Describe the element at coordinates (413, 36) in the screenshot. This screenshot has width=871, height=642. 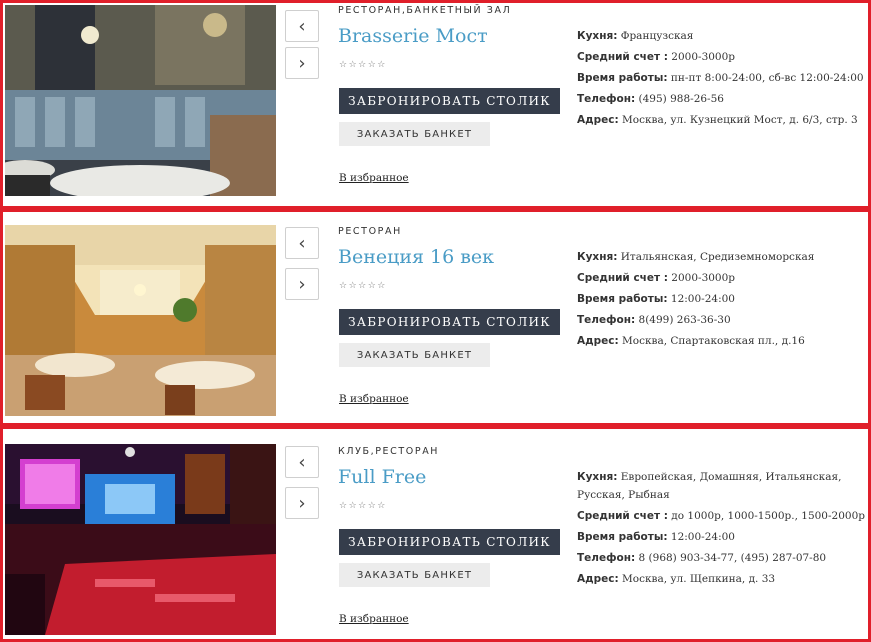
I see `restaurant-name-link: Brasserie Мост` at that location.